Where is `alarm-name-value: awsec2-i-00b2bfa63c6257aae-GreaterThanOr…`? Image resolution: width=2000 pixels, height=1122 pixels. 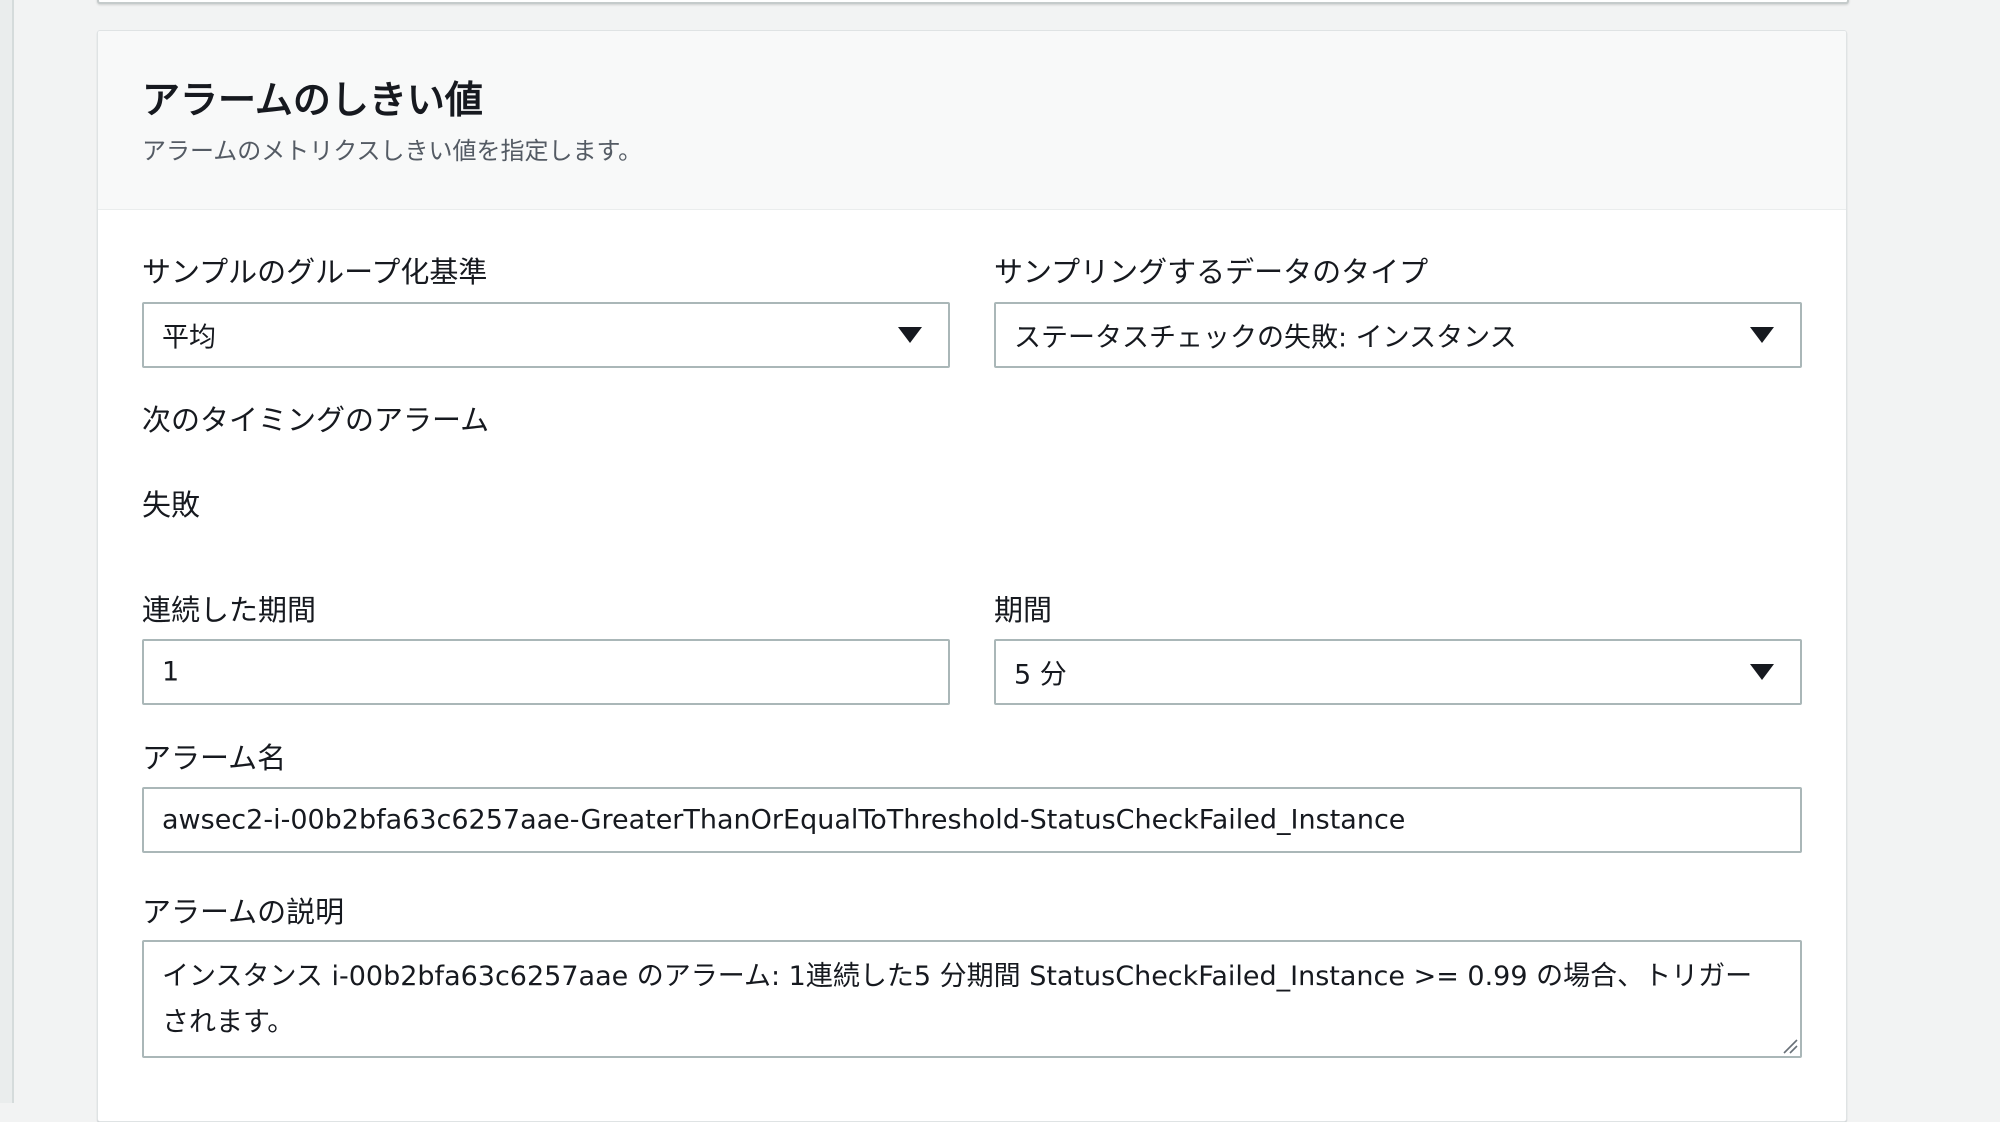 alarm-name-value: awsec2-i-00b2bfa63c6257aae-GreaterThanOr… is located at coordinates (784, 820).